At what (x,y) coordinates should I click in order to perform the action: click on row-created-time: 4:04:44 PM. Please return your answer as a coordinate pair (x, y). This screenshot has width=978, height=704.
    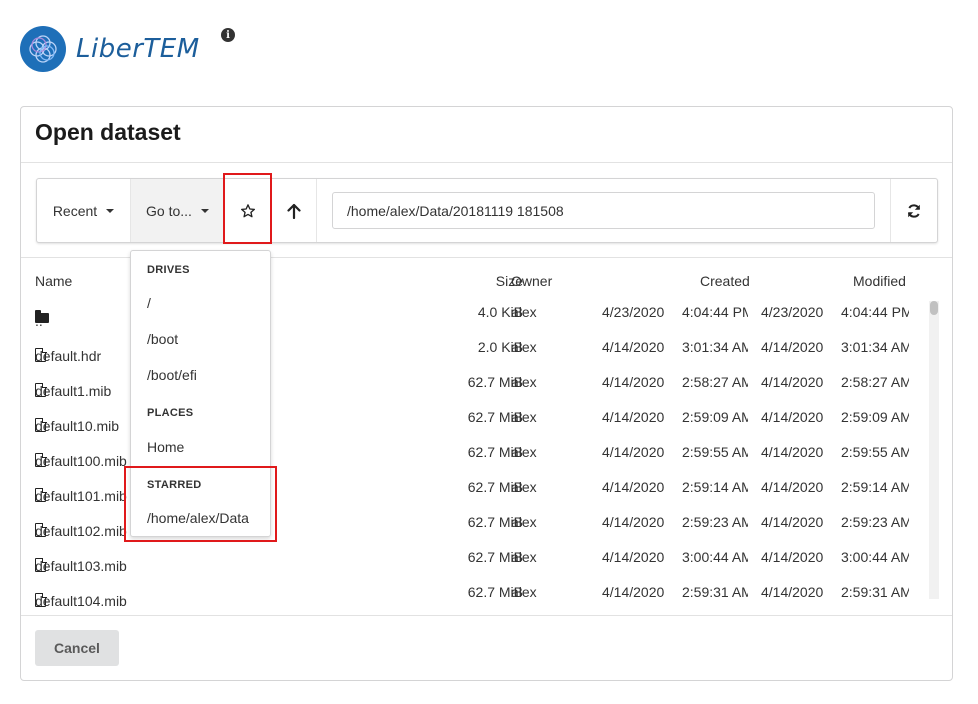
    Looking at the image, I should click on (715, 312).